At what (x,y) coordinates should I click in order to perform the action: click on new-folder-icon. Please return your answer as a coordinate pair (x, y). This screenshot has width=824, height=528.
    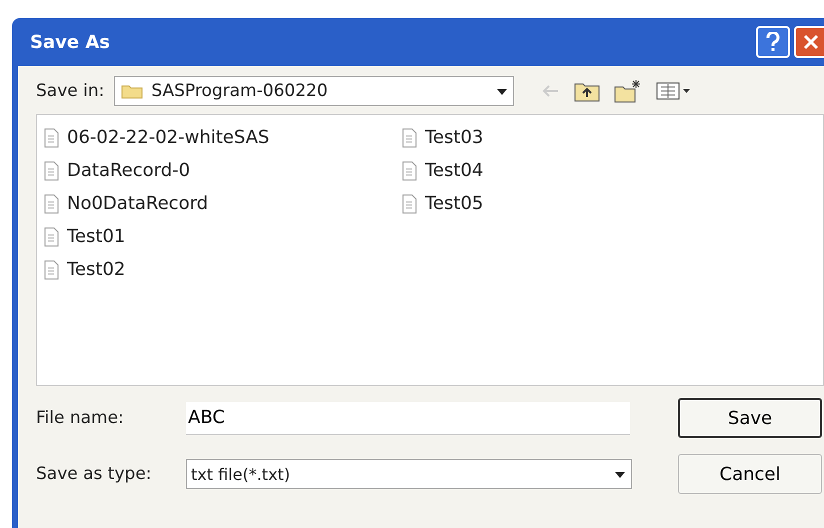
    Looking at the image, I should click on (628, 91).